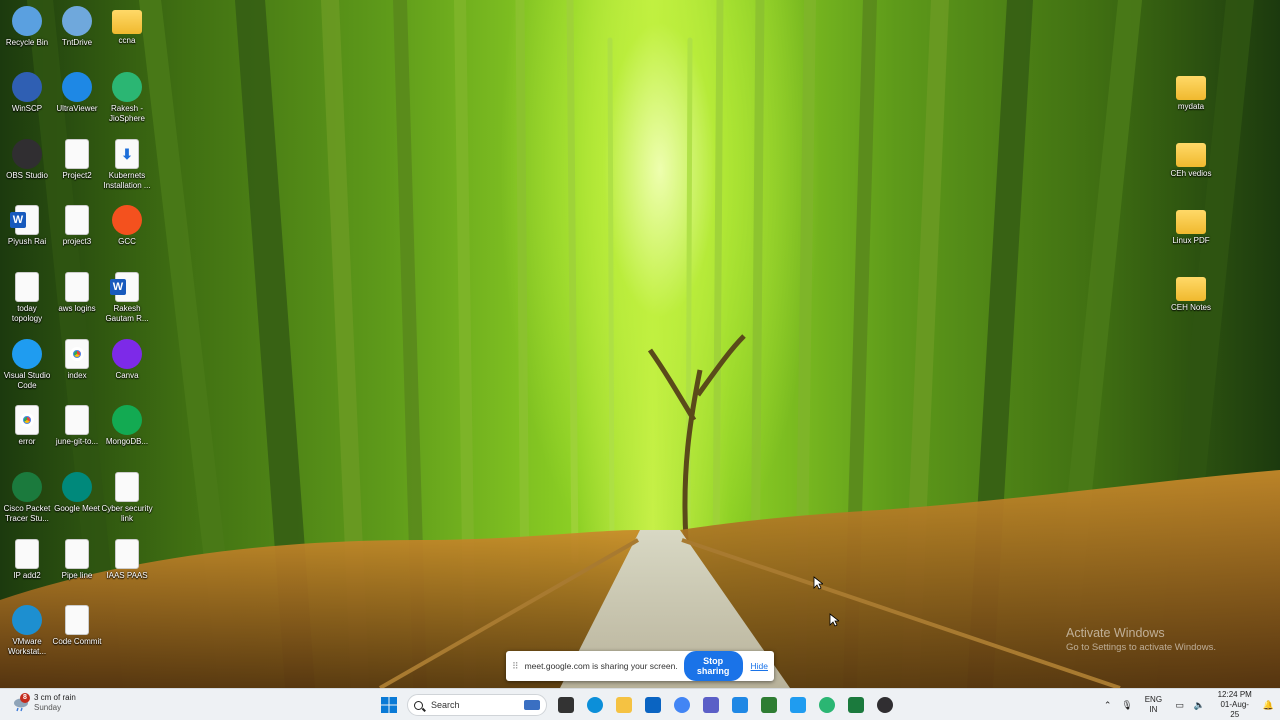  I want to click on chevron-up-icon: ⌃, so click(1107, 705).